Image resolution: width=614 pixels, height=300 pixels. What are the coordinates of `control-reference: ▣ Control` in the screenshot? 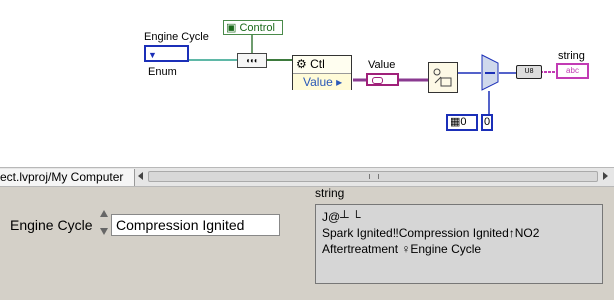 It's located at (253, 27).